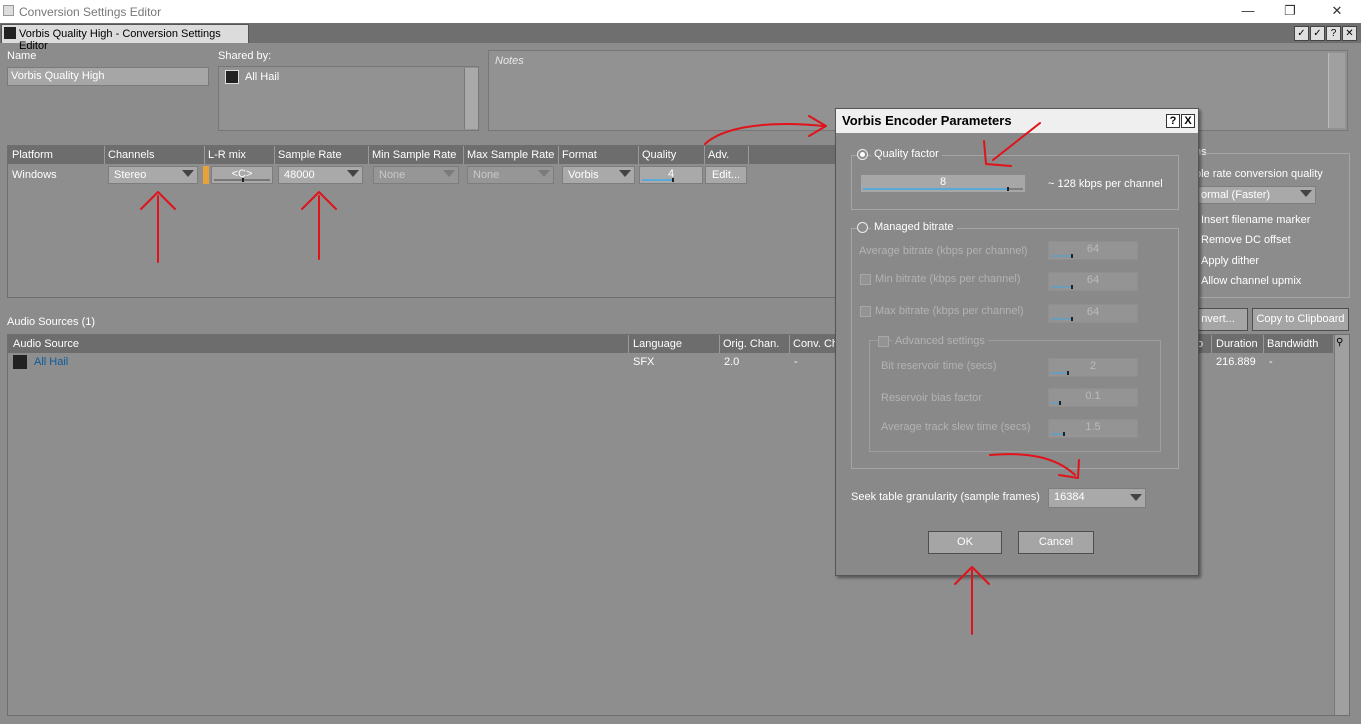  I want to click on arrow-seek-table, so click(1034, 466).